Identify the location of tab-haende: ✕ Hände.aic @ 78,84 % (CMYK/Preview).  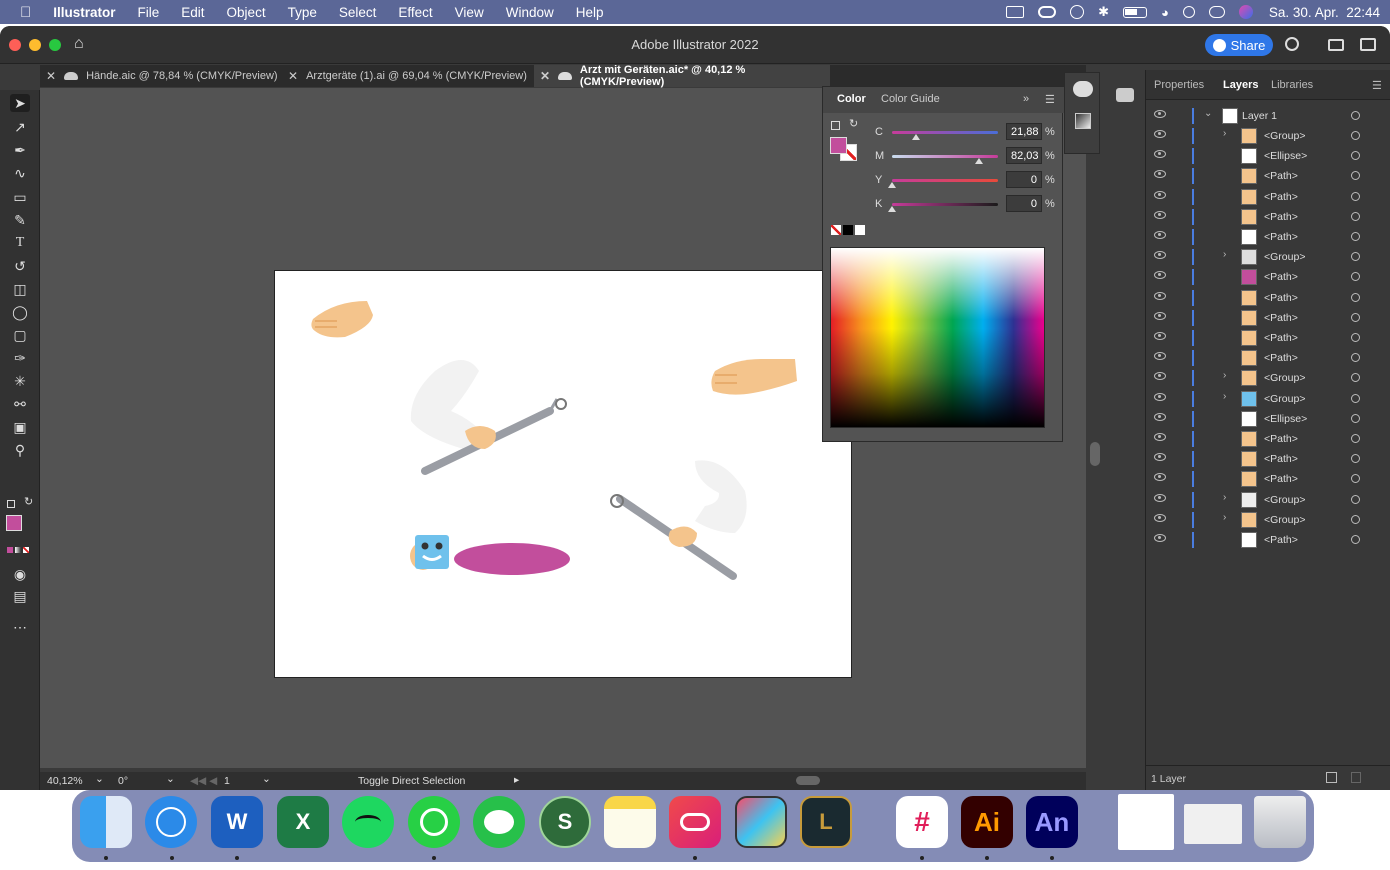
(159, 76).